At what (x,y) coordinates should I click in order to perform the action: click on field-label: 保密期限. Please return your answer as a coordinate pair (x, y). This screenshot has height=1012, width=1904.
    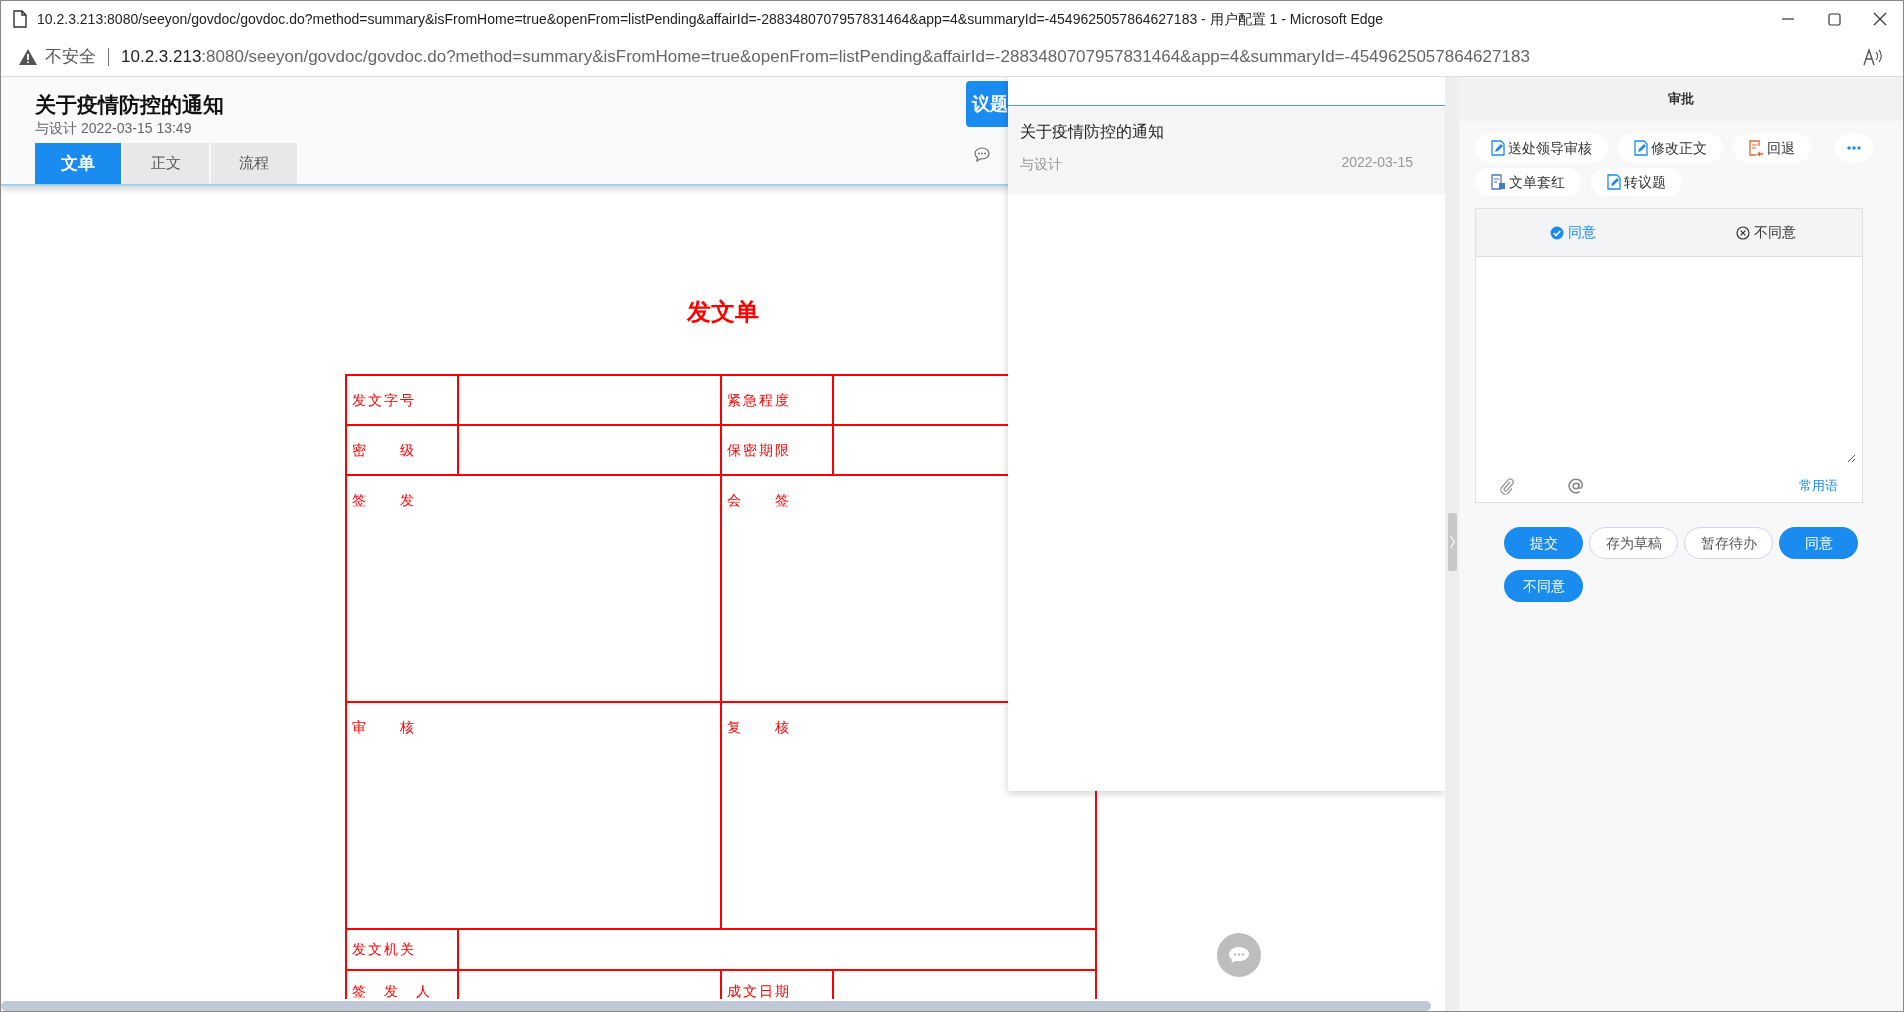
    Looking at the image, I should click on (759, 450).